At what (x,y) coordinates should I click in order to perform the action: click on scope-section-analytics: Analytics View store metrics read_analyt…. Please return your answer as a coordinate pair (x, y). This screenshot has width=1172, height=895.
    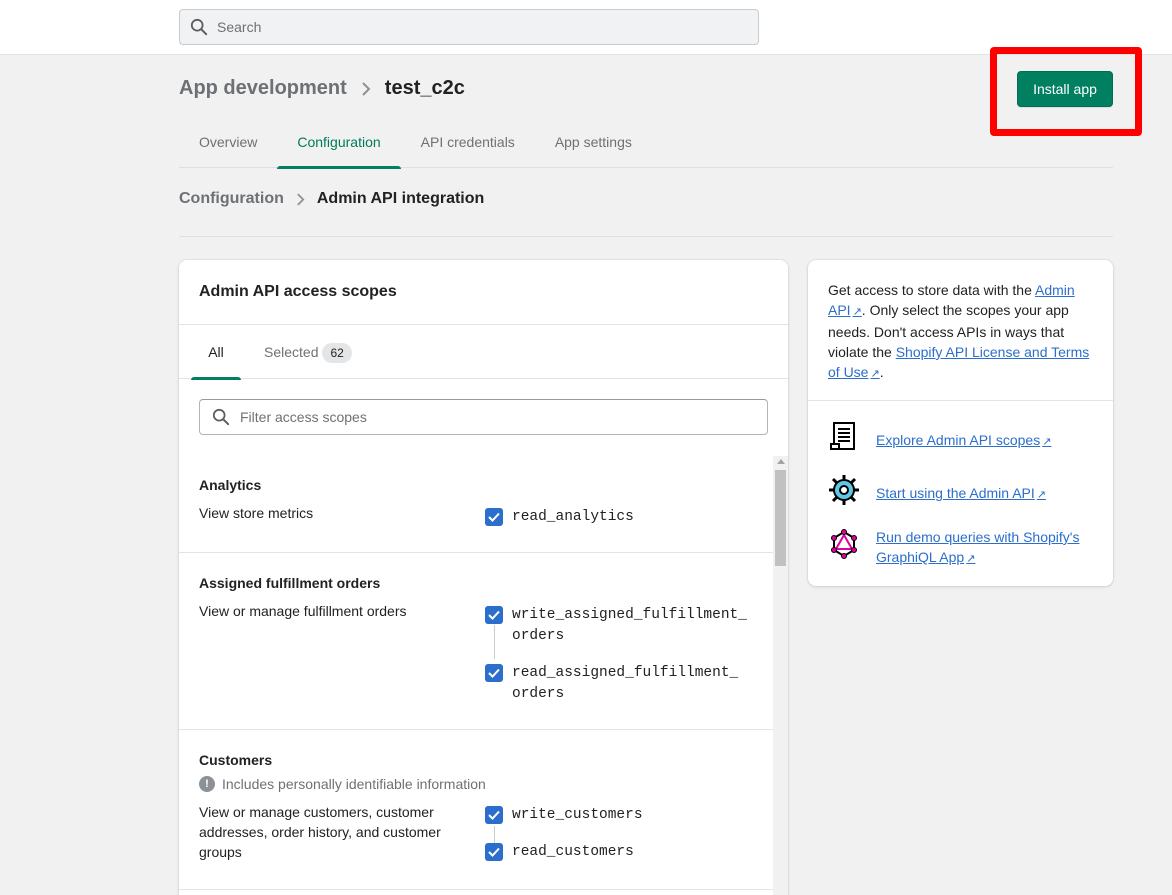
    Looking at the image, I should click on (476, 504).